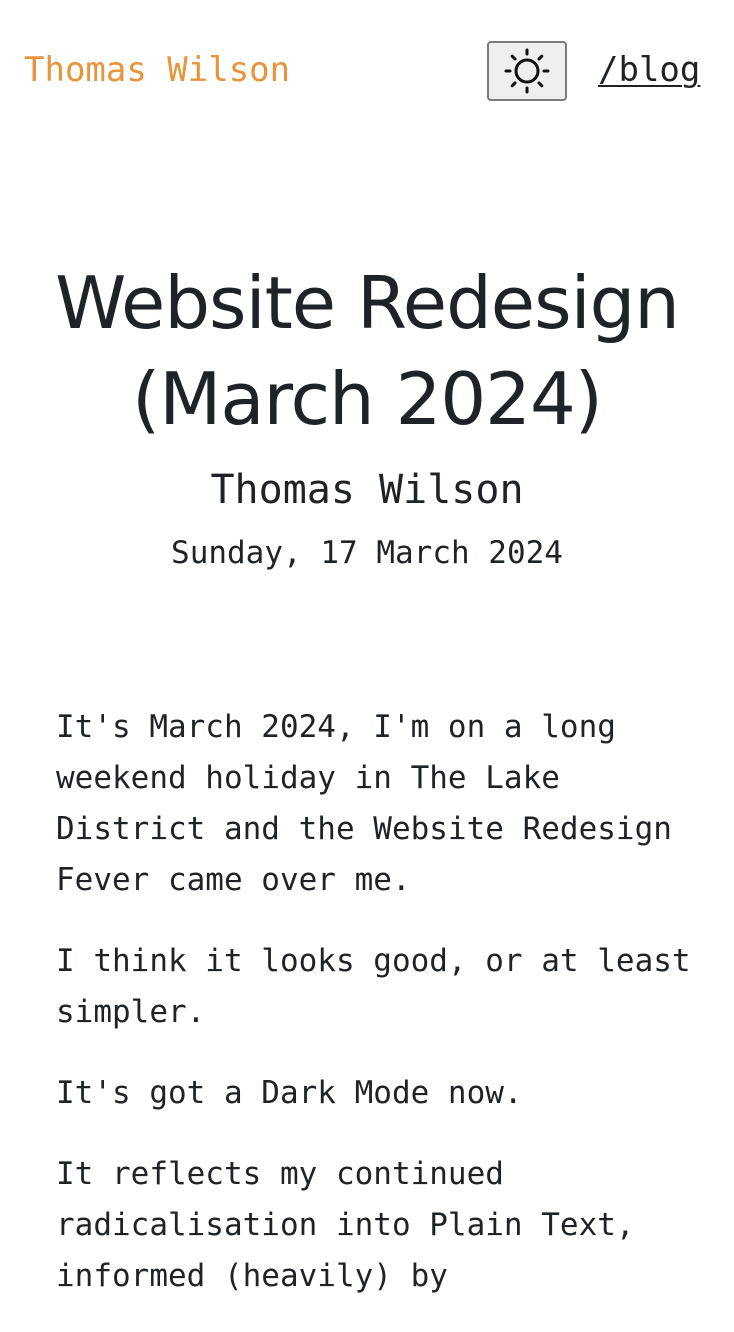  I want to click on post-paragraph: It's got a Dark Mode now., so click(289, 1093).